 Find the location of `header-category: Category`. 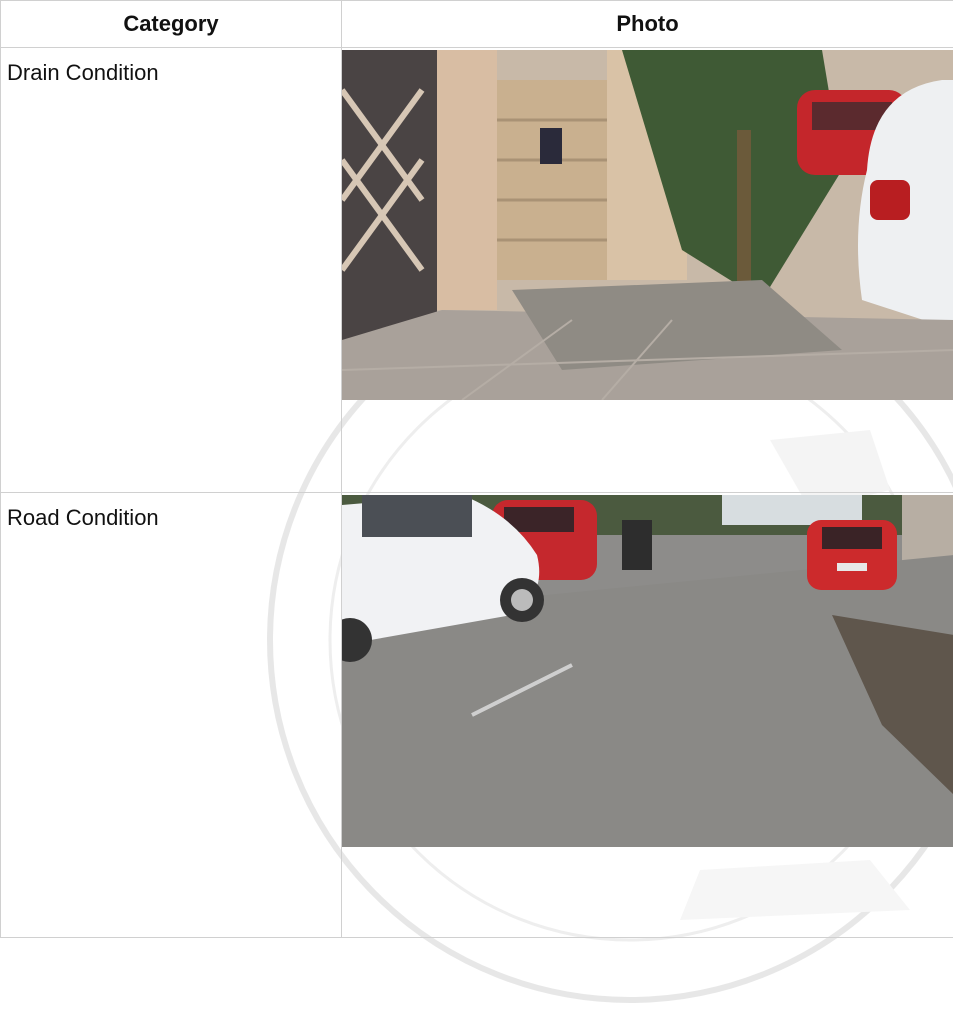

header-category: Category is located at coordinates (171, 24).